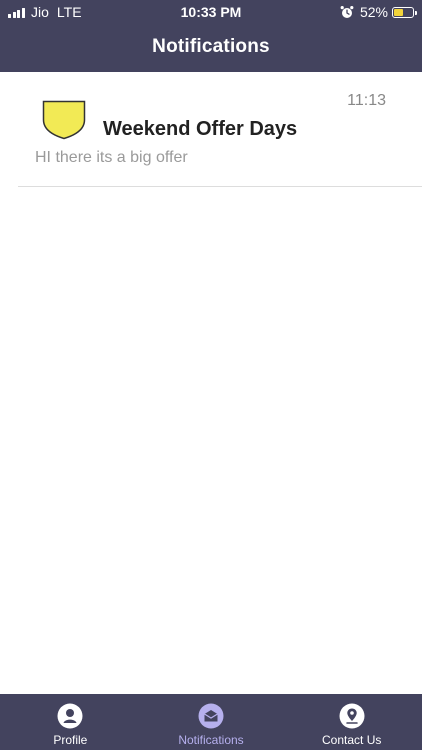 This screenshot has height=750, width=422. Describe the element at coordinates (366, 100) in the screenshot. I see `notification-time: 11:13` at that location.